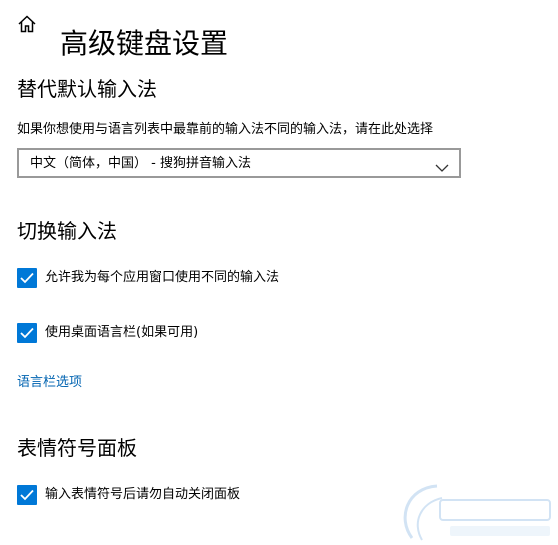  What do you see at coordinates (144, 43) in the screenshot?
I see `page-title: 高级键盘设置` at bounding box center [144, 43].